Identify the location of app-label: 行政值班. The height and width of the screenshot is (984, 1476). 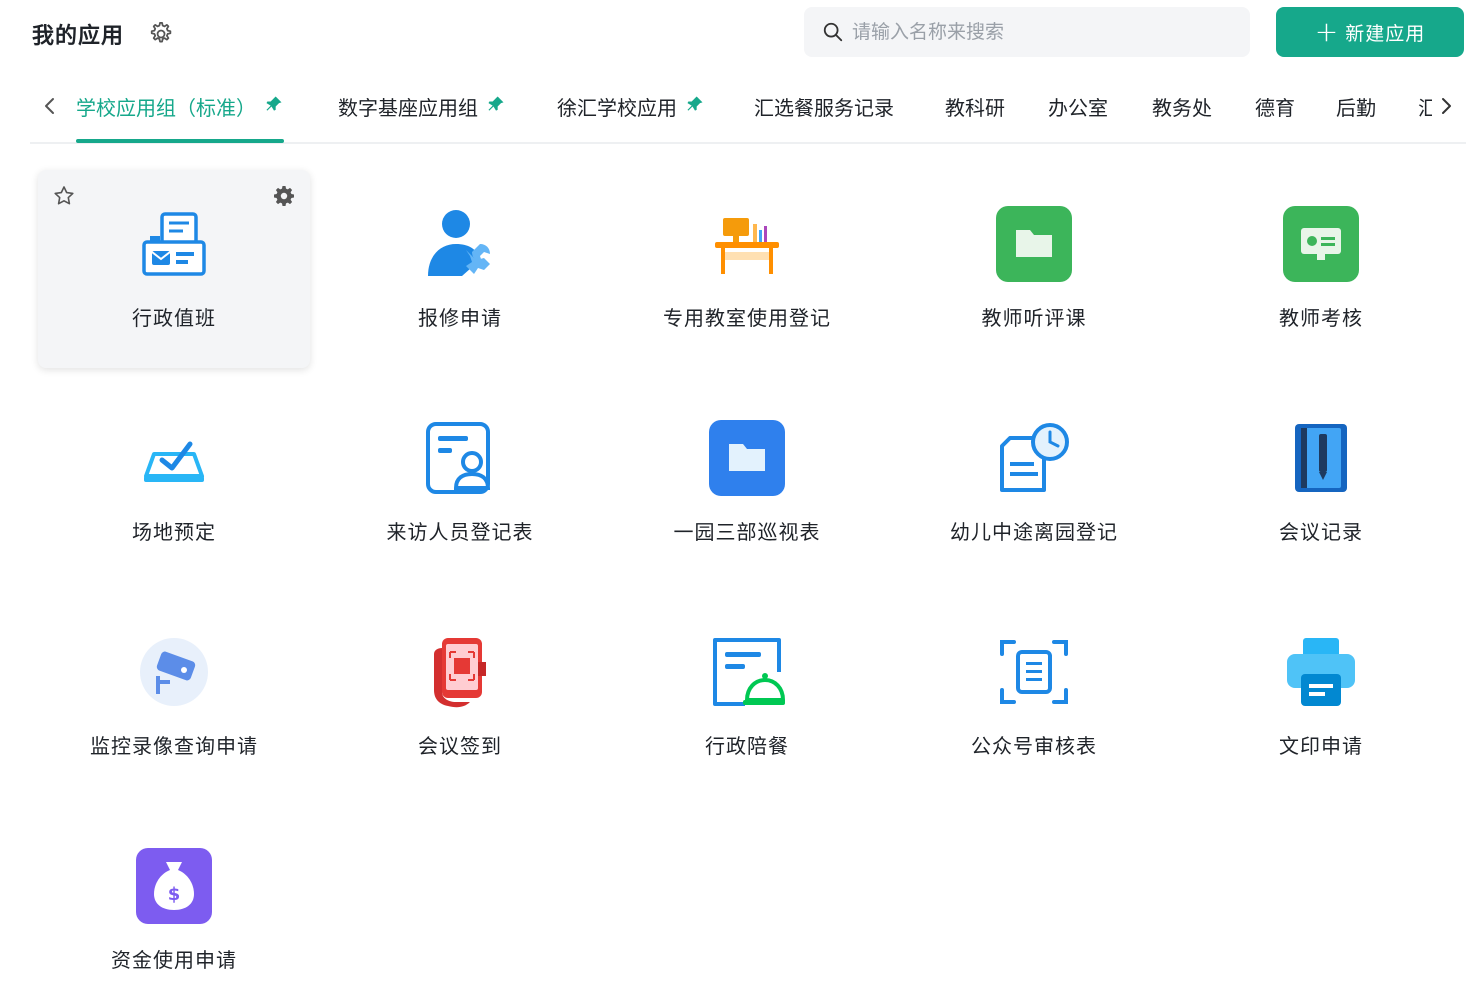
(174, 318).